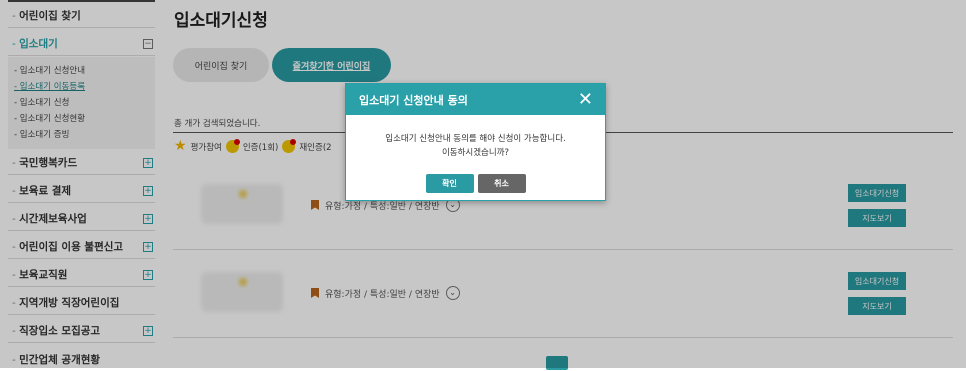 This screenshot has height=371, width=966. Describe the element at coordinates (475, 99) in the screenshot. I see `dialog-header: 입소대기 신청안내 동의 ✕` at that location.